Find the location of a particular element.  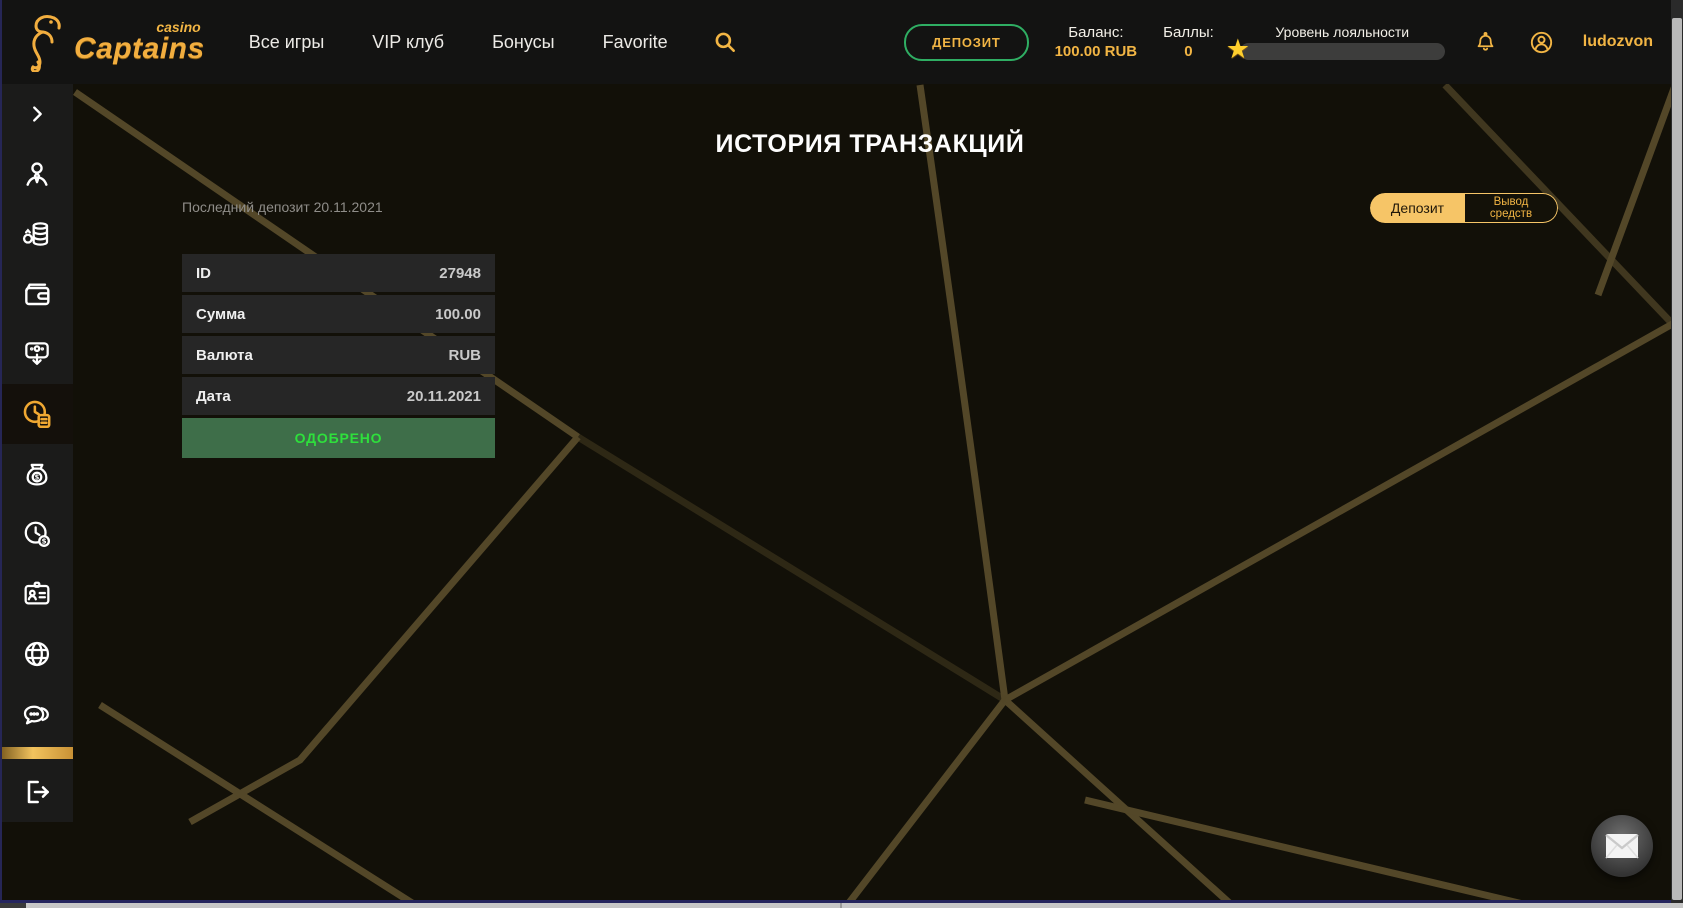

loyalty-progress: ★ is located at coordinates (1335, 49).